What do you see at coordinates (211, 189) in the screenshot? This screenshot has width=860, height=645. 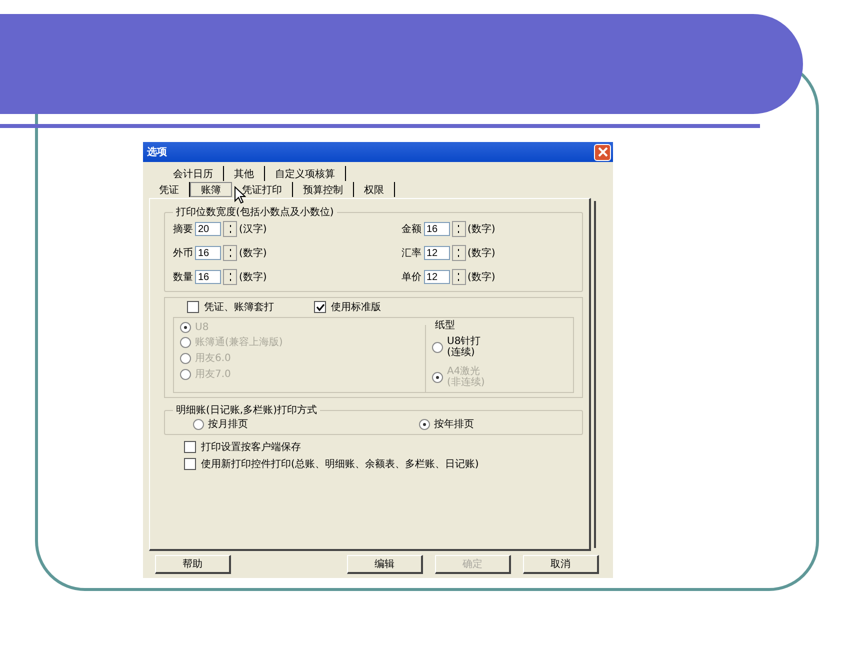 I see `tab: 账簿` at bounding box center [211, 189].